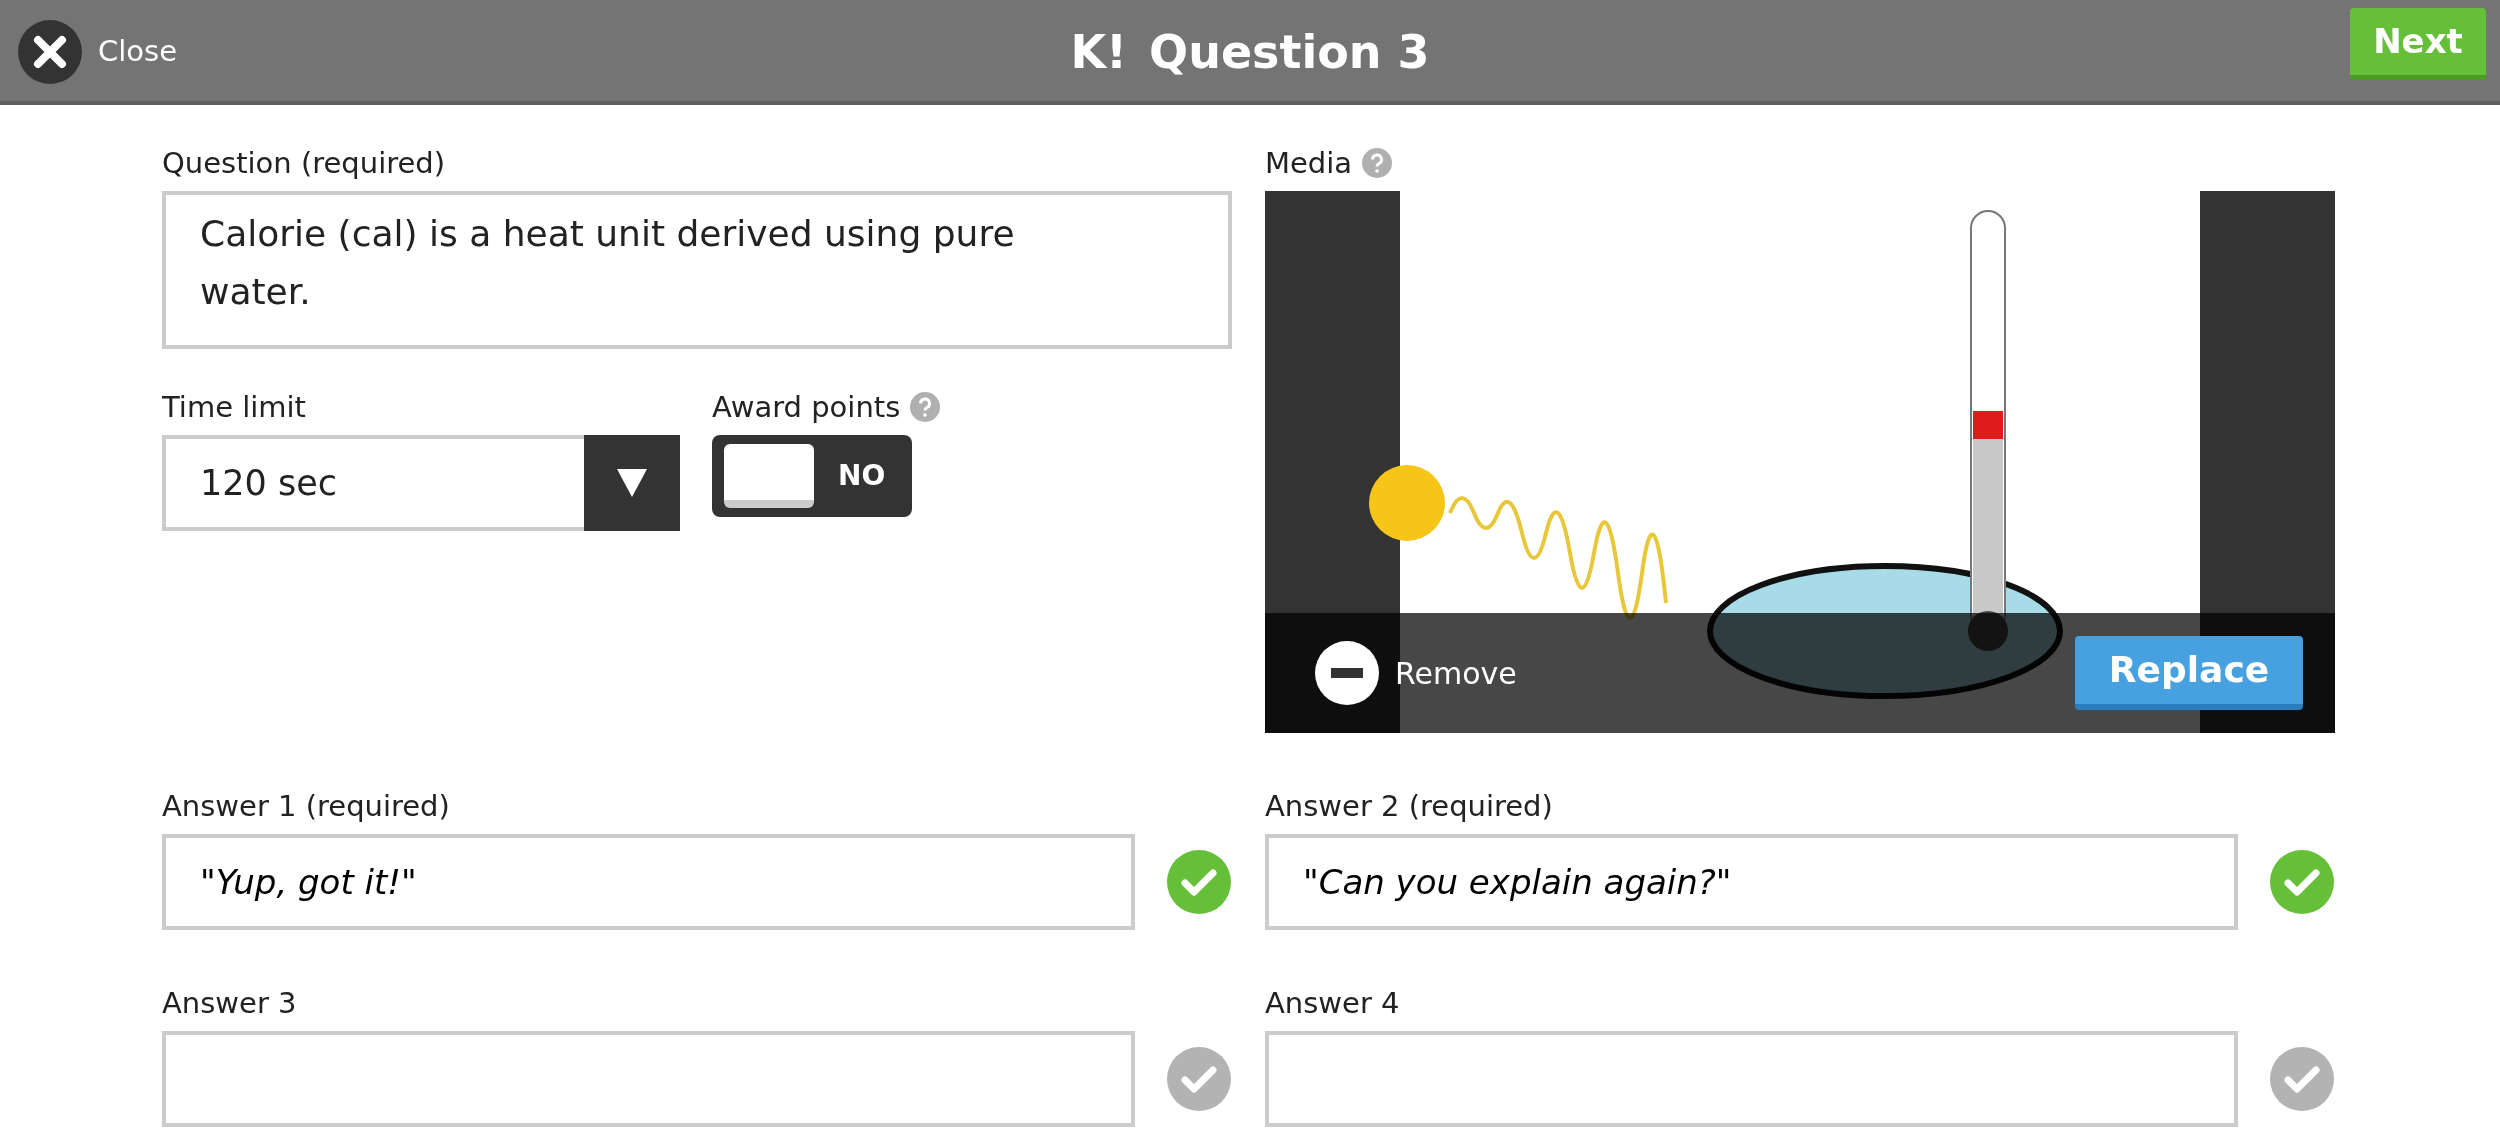  What do you see at coordinates (97, 52) in the screenshot?
I see `close-button: Close` at bounding box center [97, 52].